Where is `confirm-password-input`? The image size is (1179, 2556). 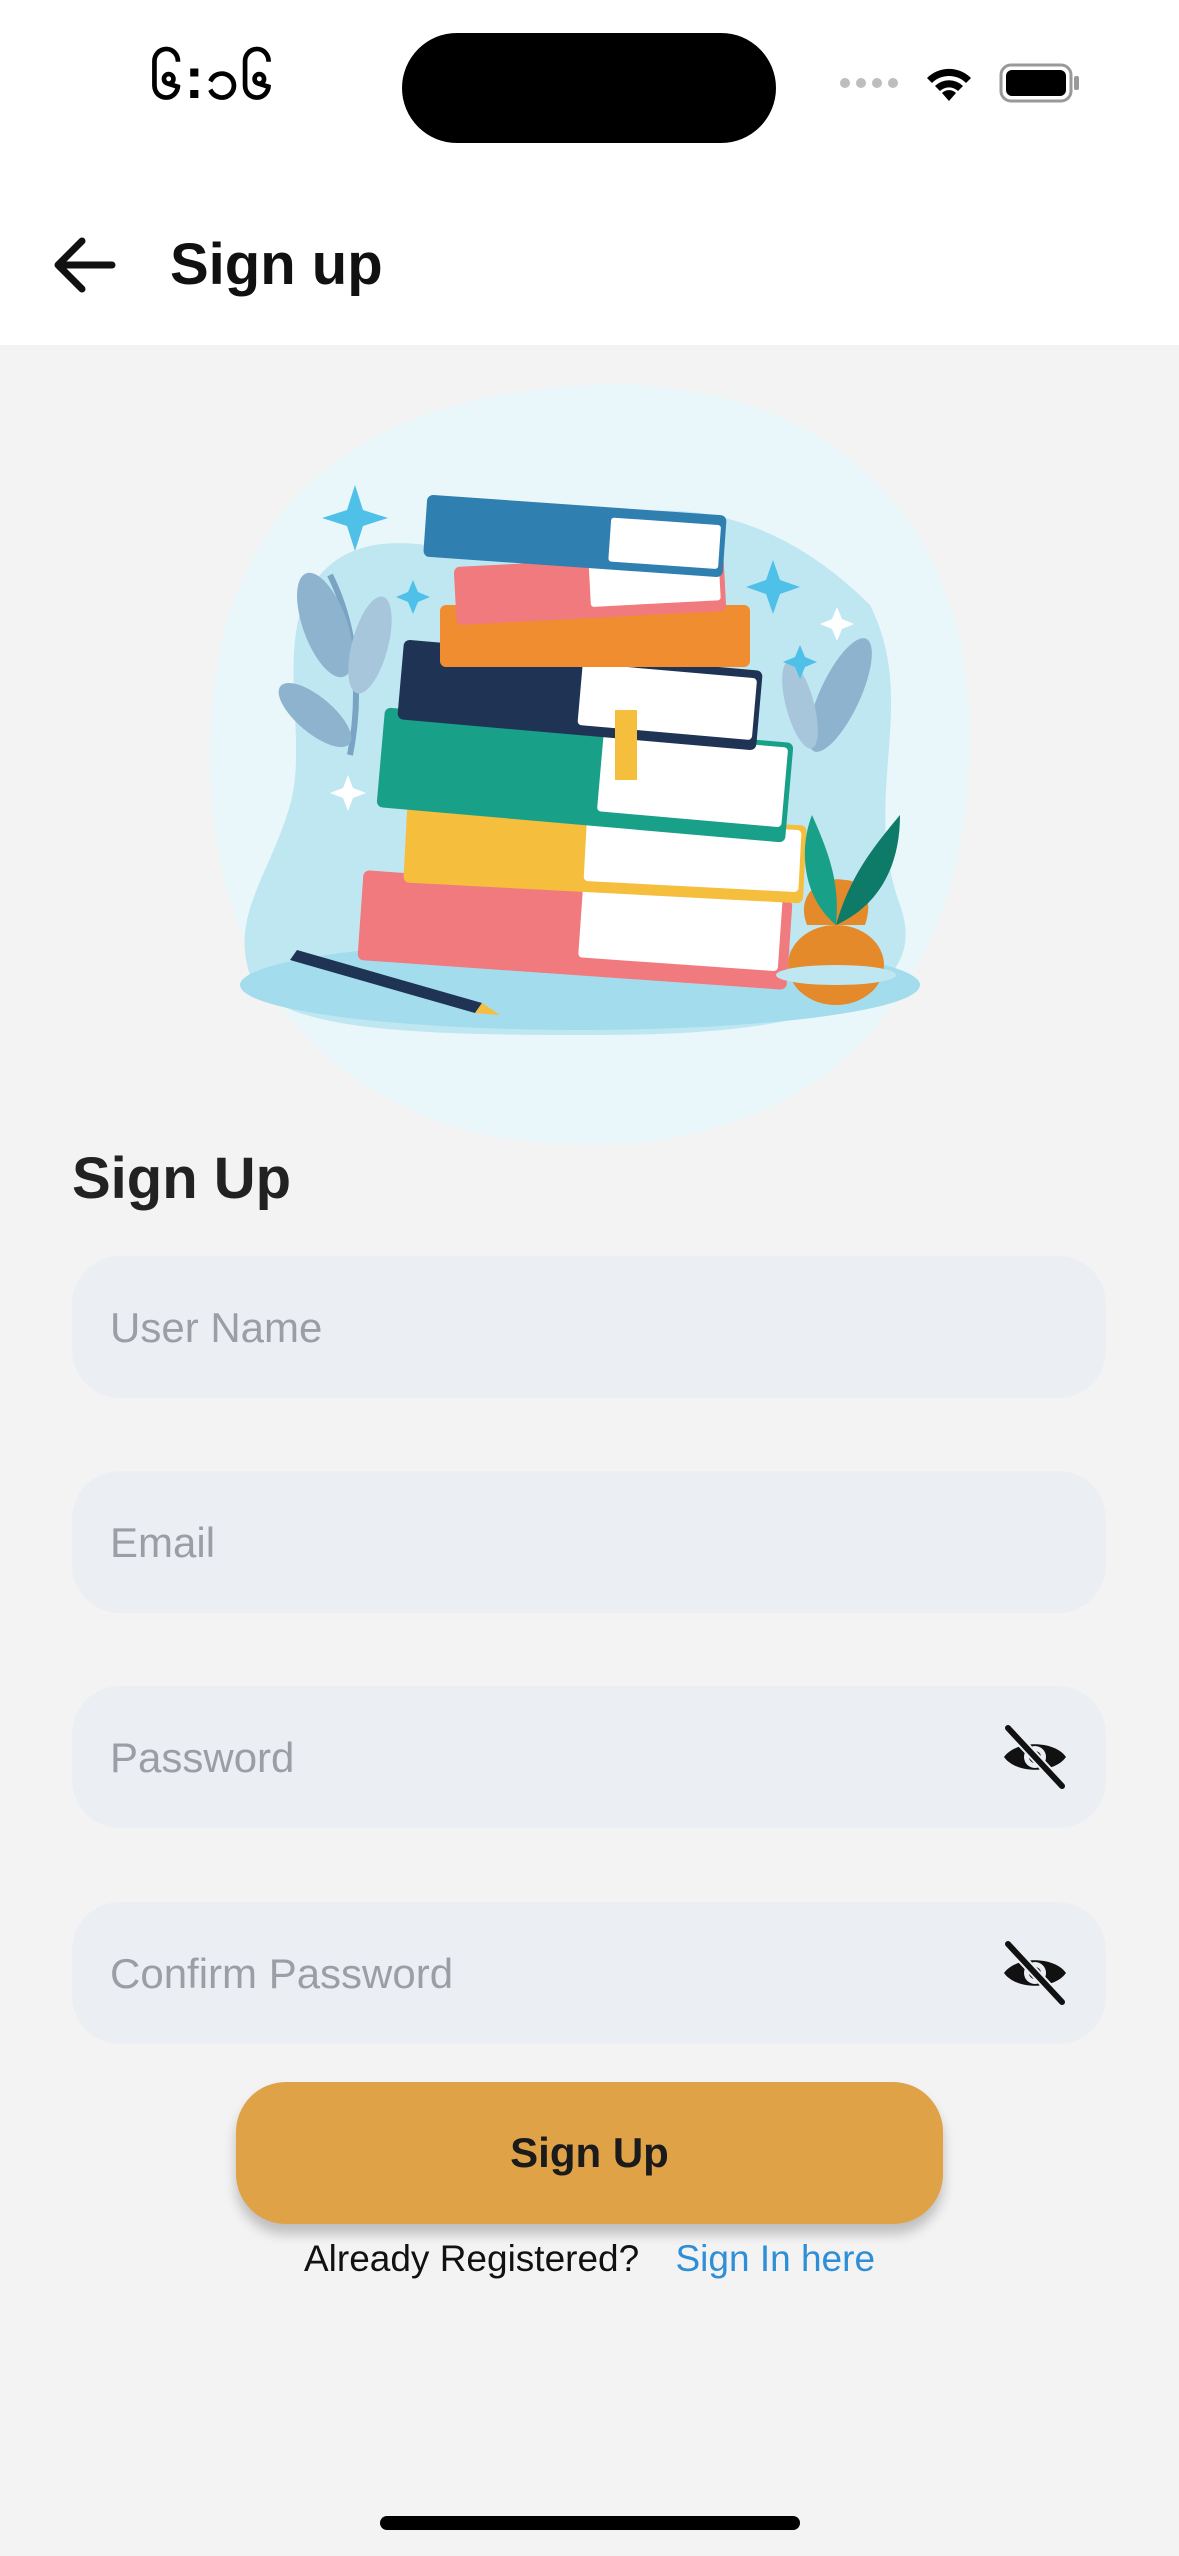
confirm-password-input is located at coordinates (560, 1974).